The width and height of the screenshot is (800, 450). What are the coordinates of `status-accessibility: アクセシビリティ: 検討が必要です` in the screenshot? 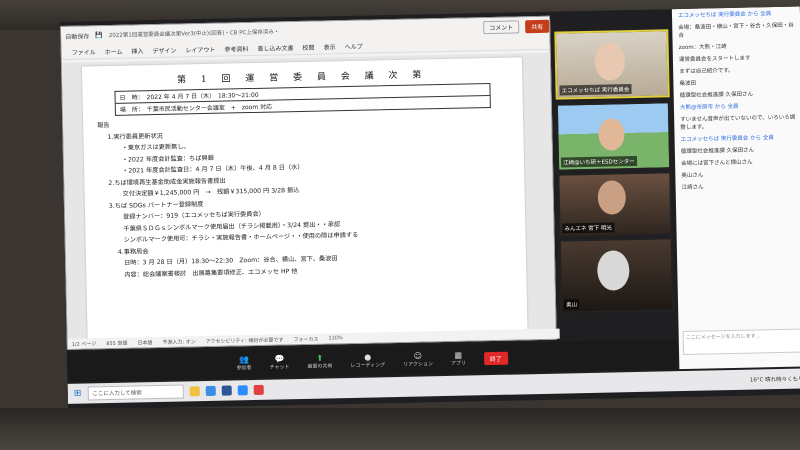 It's located at (245, 340).